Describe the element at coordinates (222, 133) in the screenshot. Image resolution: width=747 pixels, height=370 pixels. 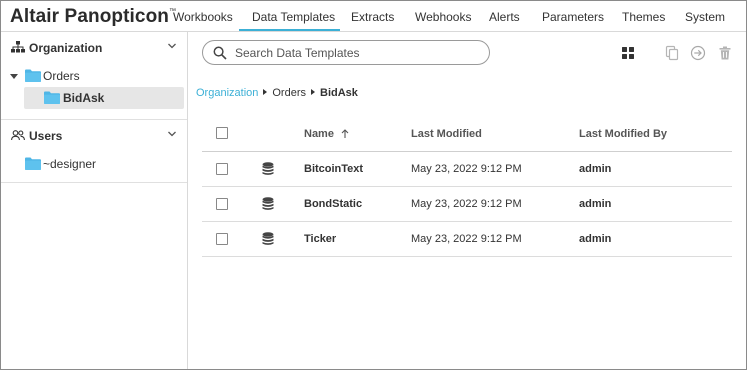
I see `select-all-checkbox` at that location.